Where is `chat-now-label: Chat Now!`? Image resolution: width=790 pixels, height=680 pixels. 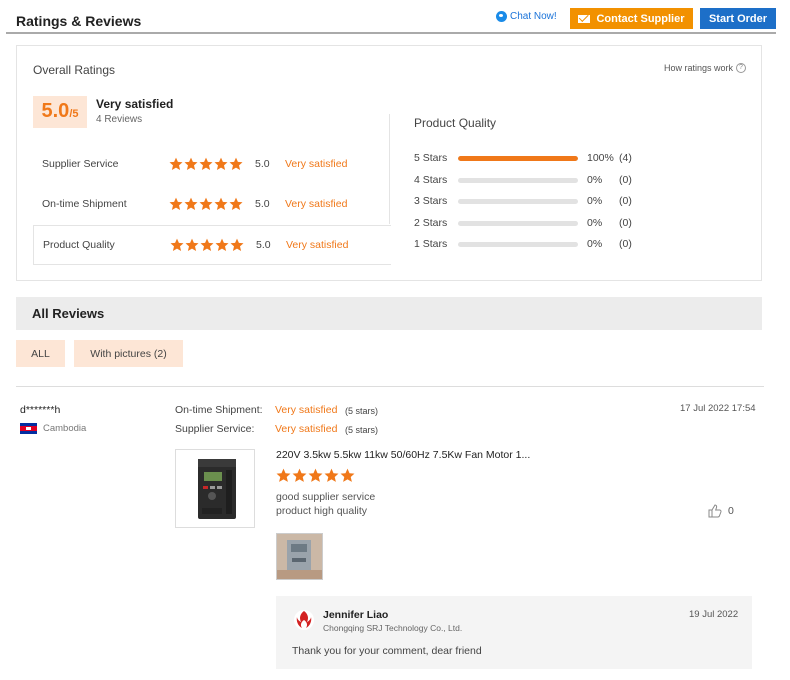
chat-now-label: Chat Now! is located at coordinates (533, 16).